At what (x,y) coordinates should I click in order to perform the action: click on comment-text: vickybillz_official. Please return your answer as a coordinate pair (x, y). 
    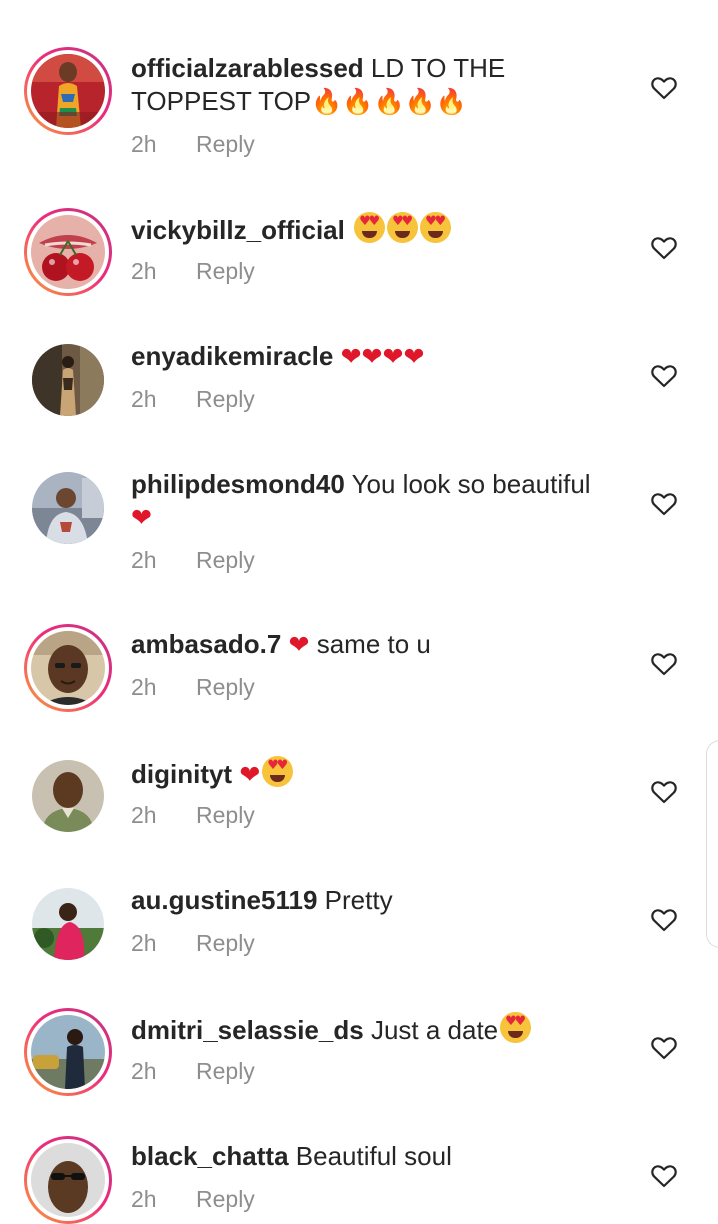
    Looking at the image, I should click on (376, 229).